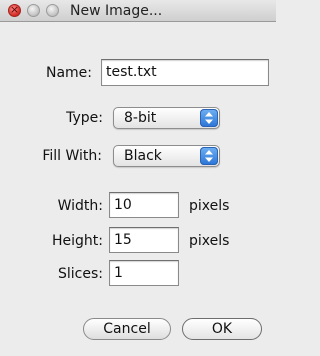 This screenshot has width=320, height=356. Describe the element at coordinates (80, 206) in the screenshot. I see `width-label: Width:` at that location.